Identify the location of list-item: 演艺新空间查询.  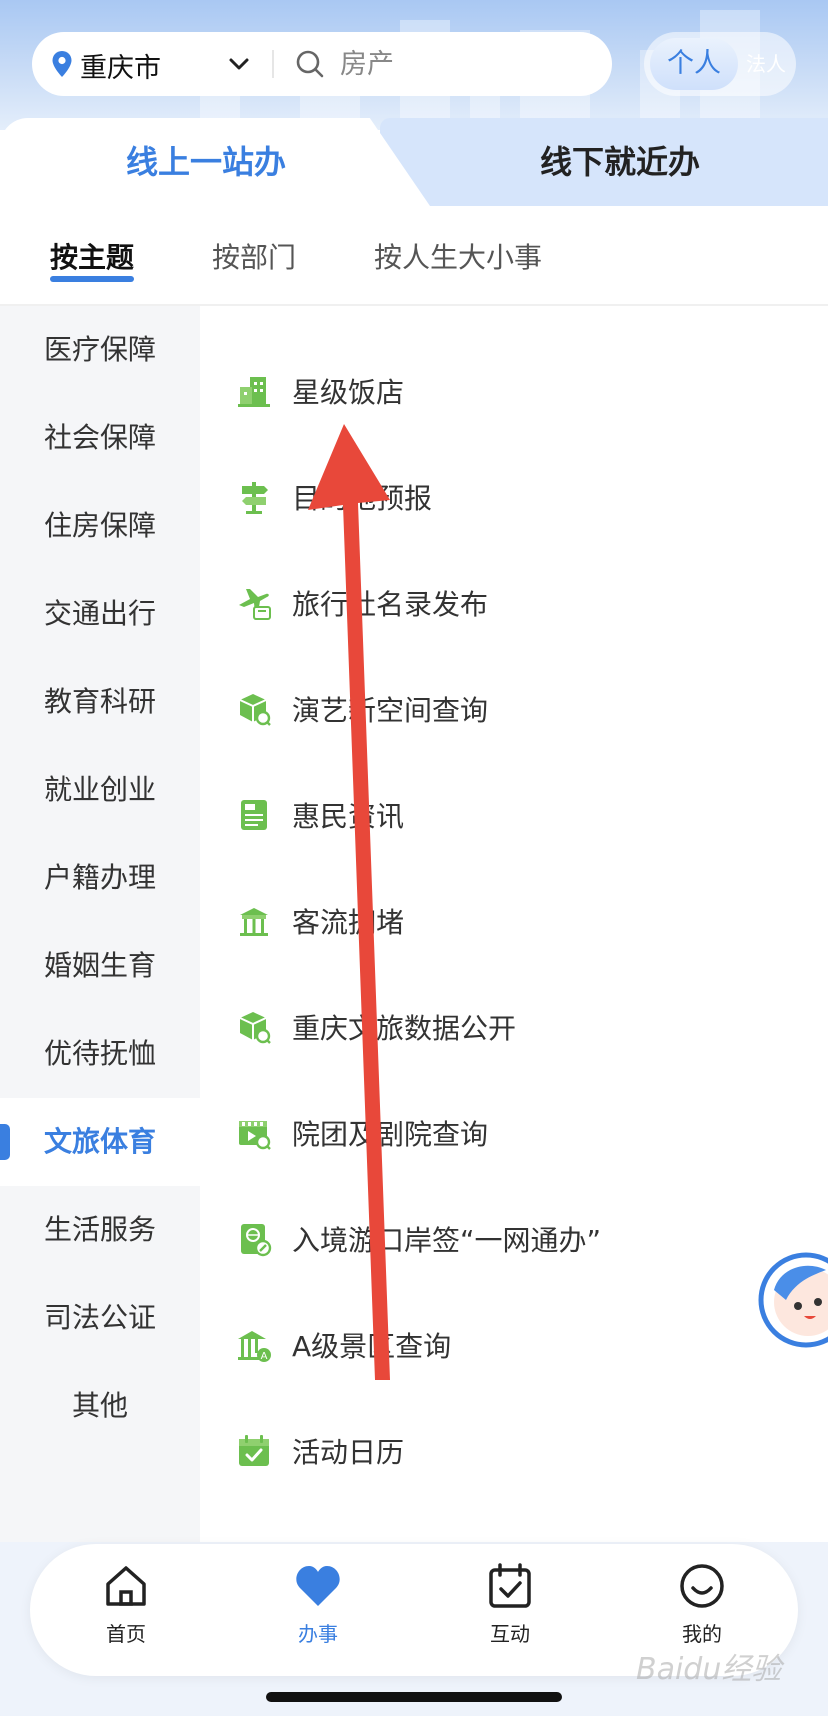
(514, 708).